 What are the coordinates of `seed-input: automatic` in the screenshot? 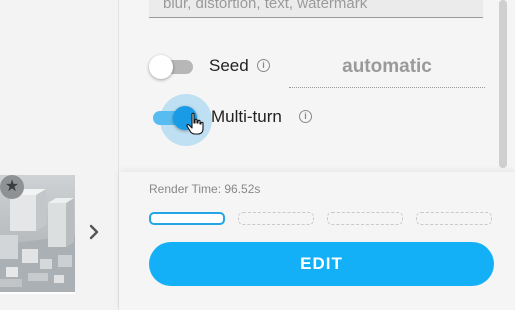 It's located at (387, 70).